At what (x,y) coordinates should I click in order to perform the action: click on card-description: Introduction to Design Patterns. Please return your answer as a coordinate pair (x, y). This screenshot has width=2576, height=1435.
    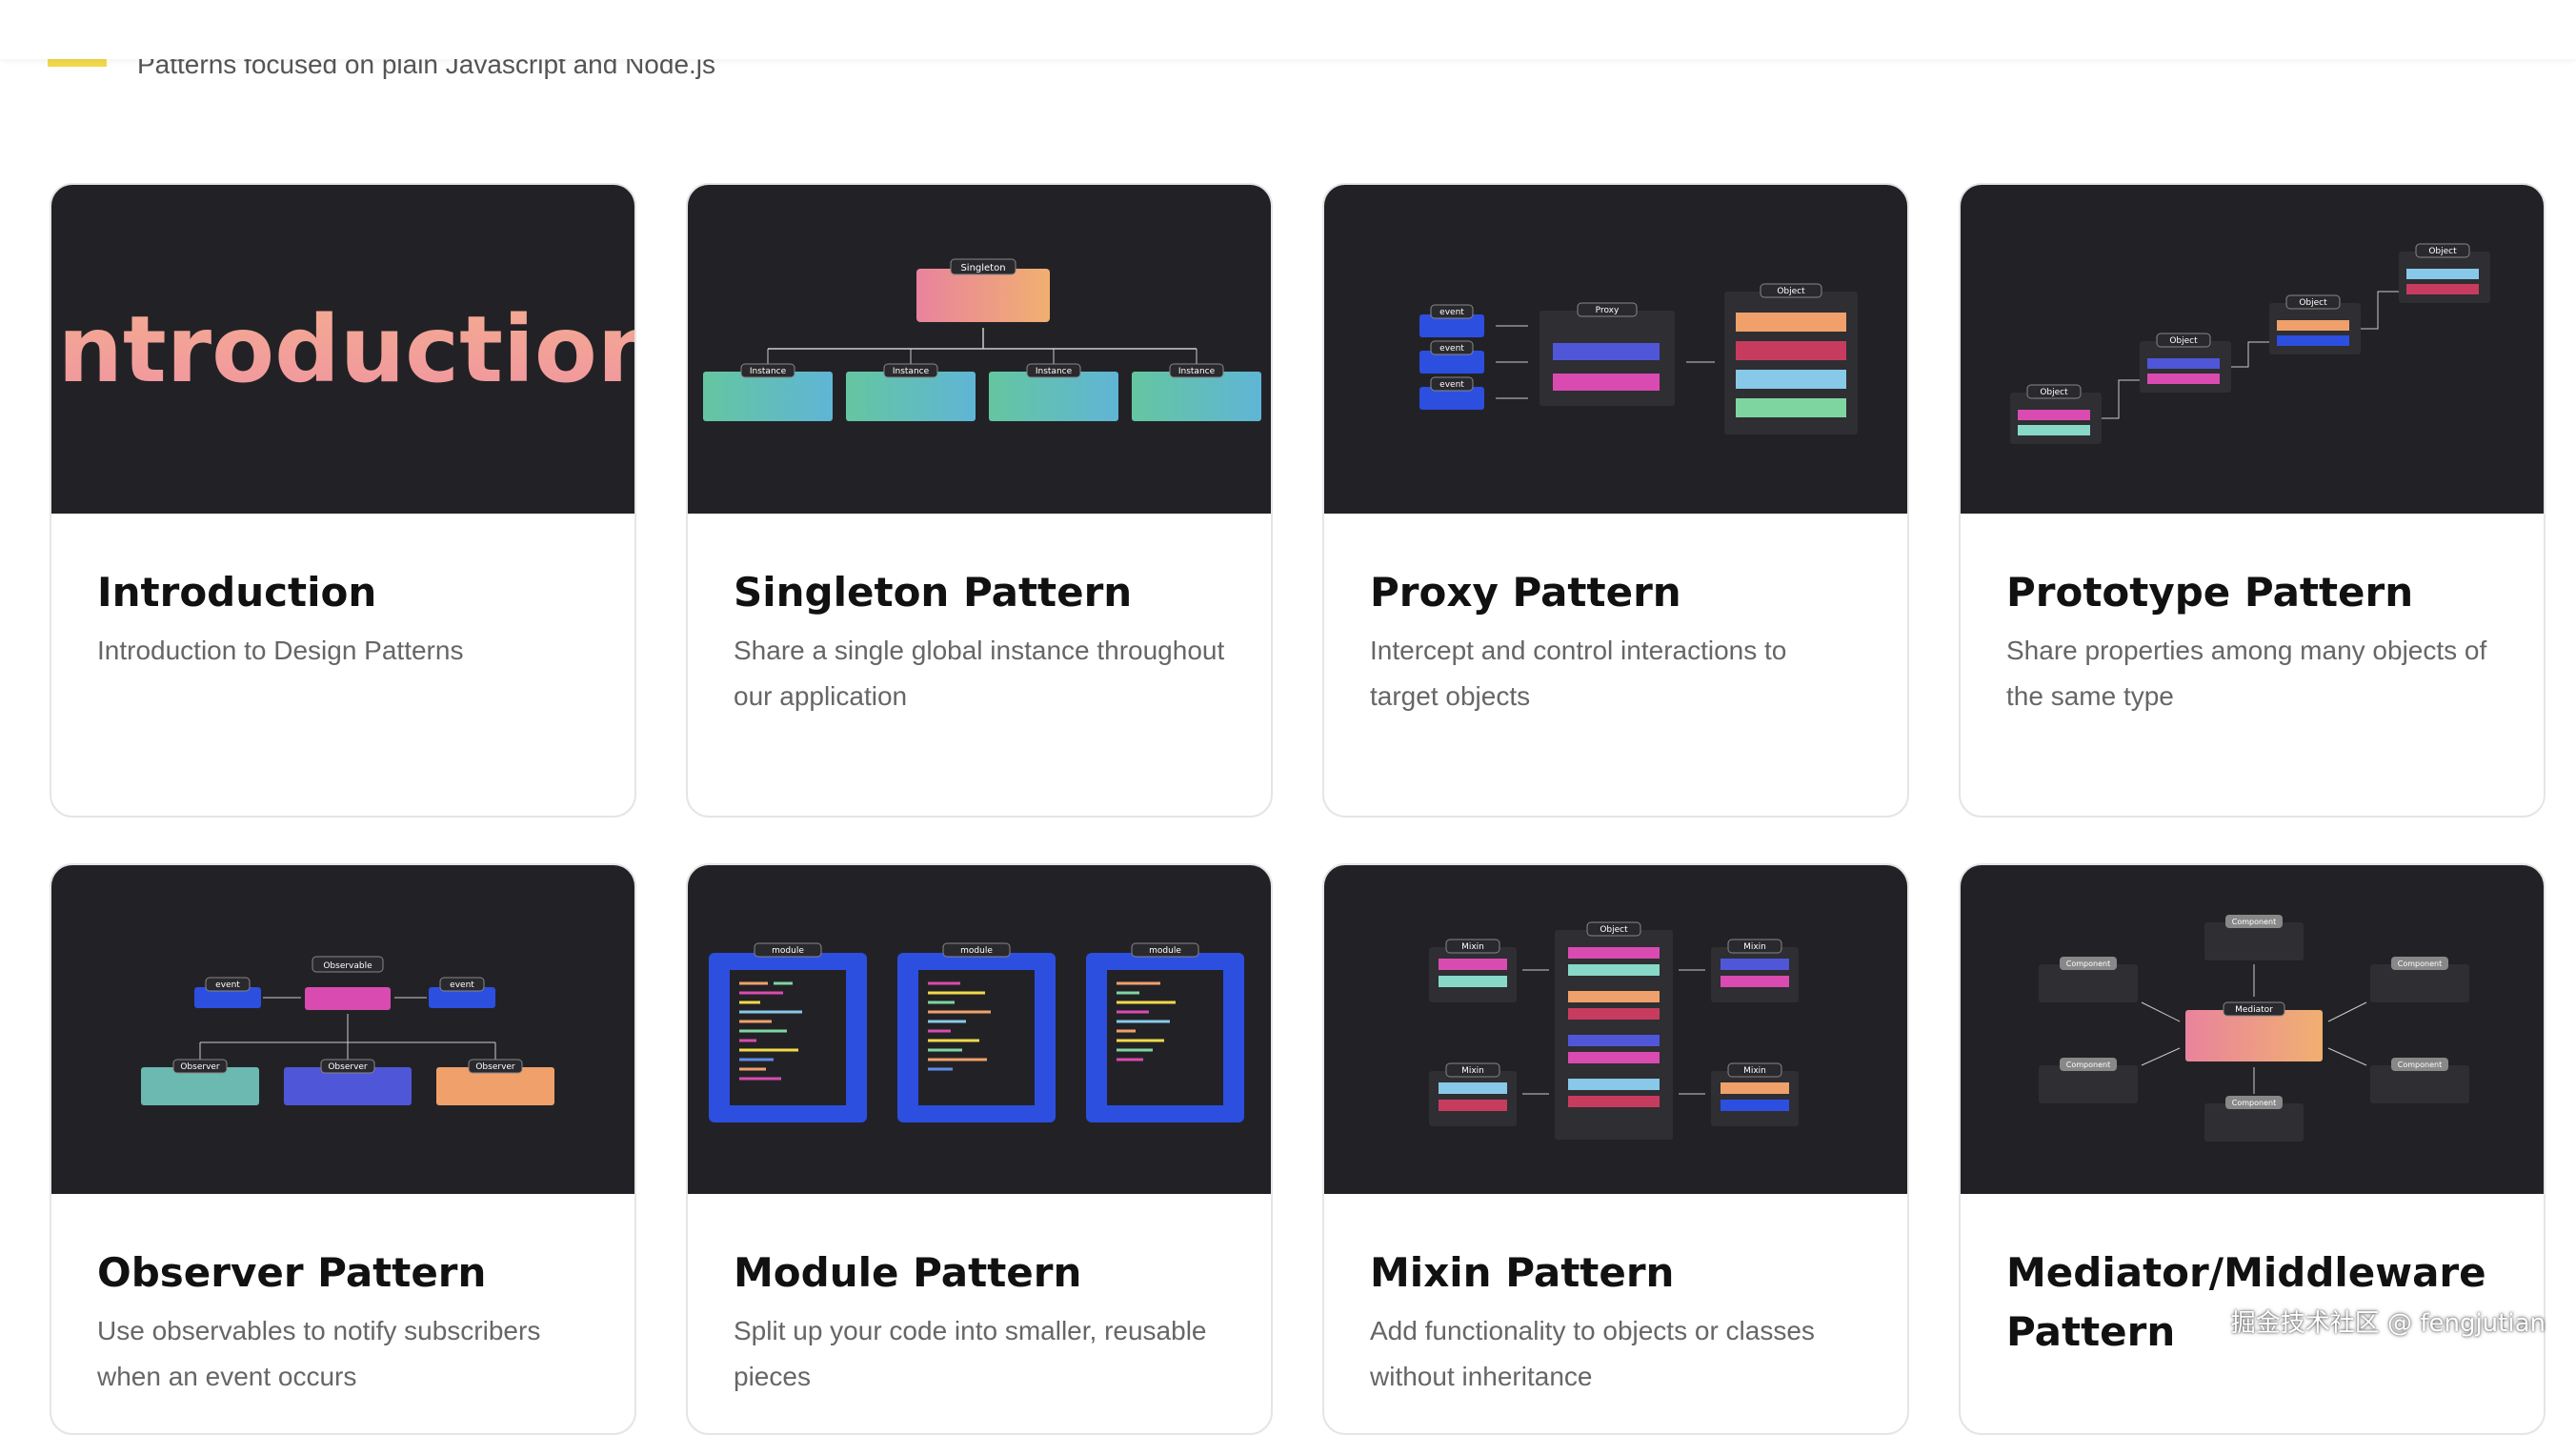
    Looking at the image, I should click on (280, 650).